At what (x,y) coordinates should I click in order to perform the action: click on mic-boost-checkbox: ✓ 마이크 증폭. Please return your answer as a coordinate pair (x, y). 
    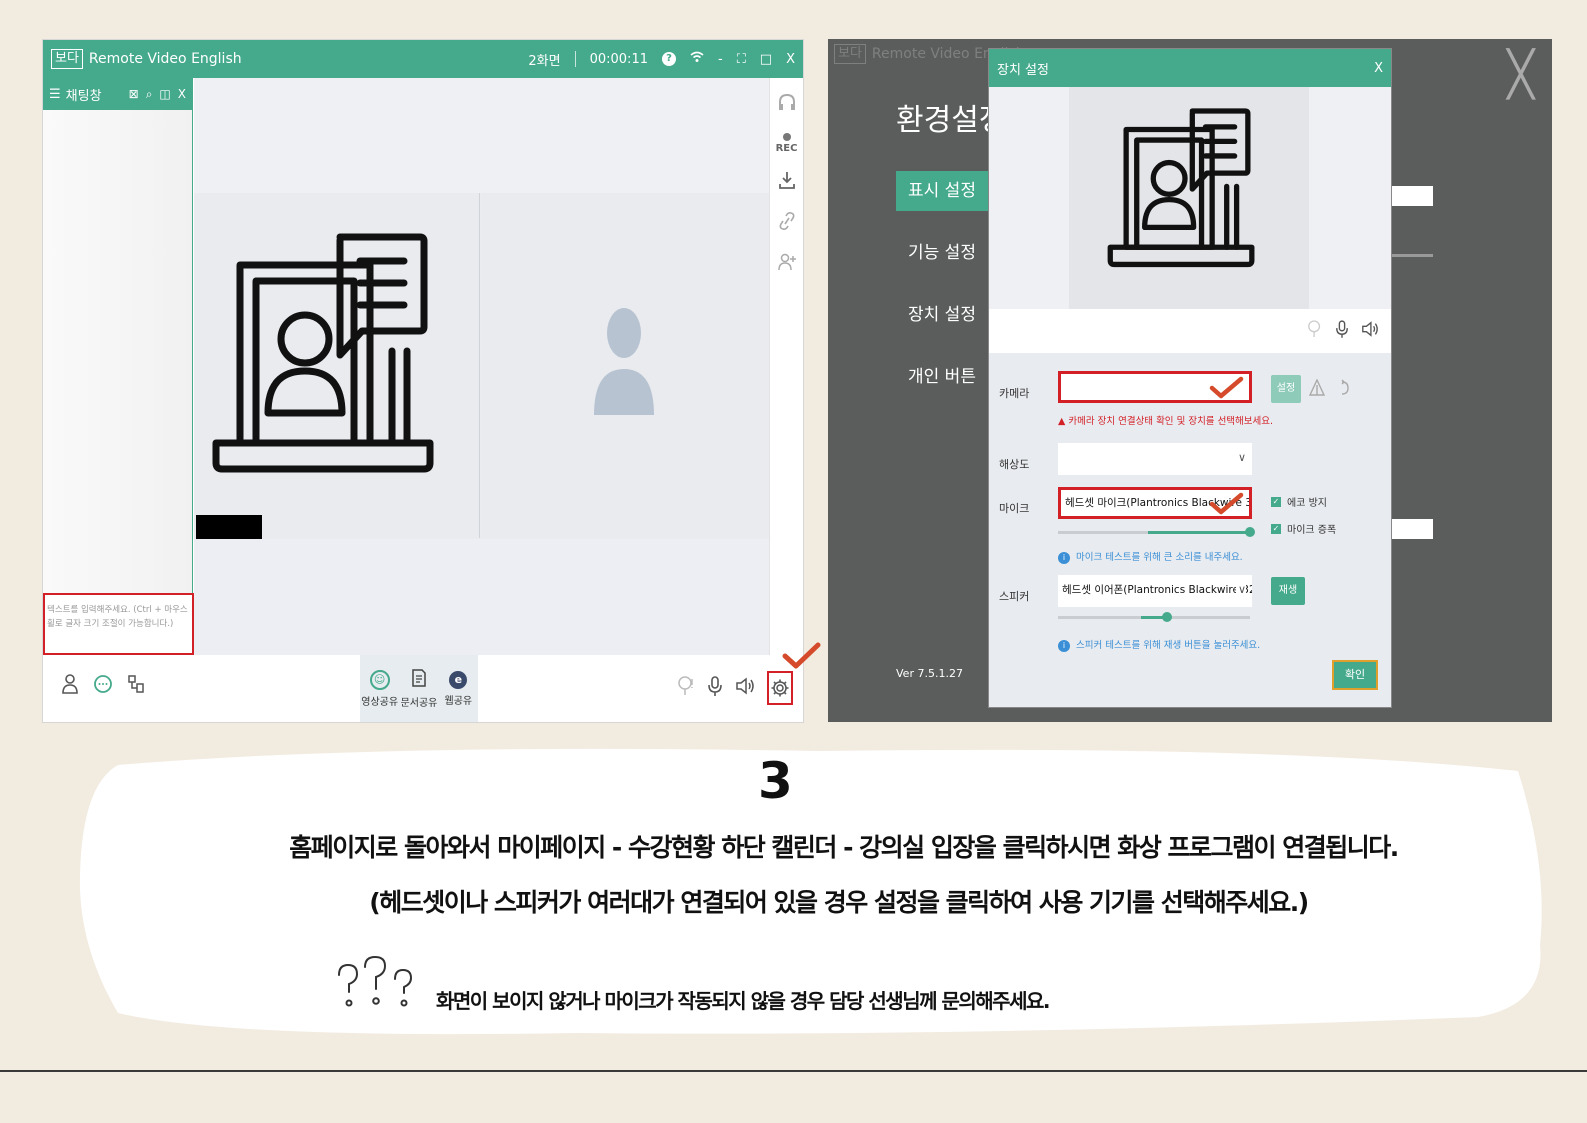
    Looking at the image, I should click on (1303, 528).